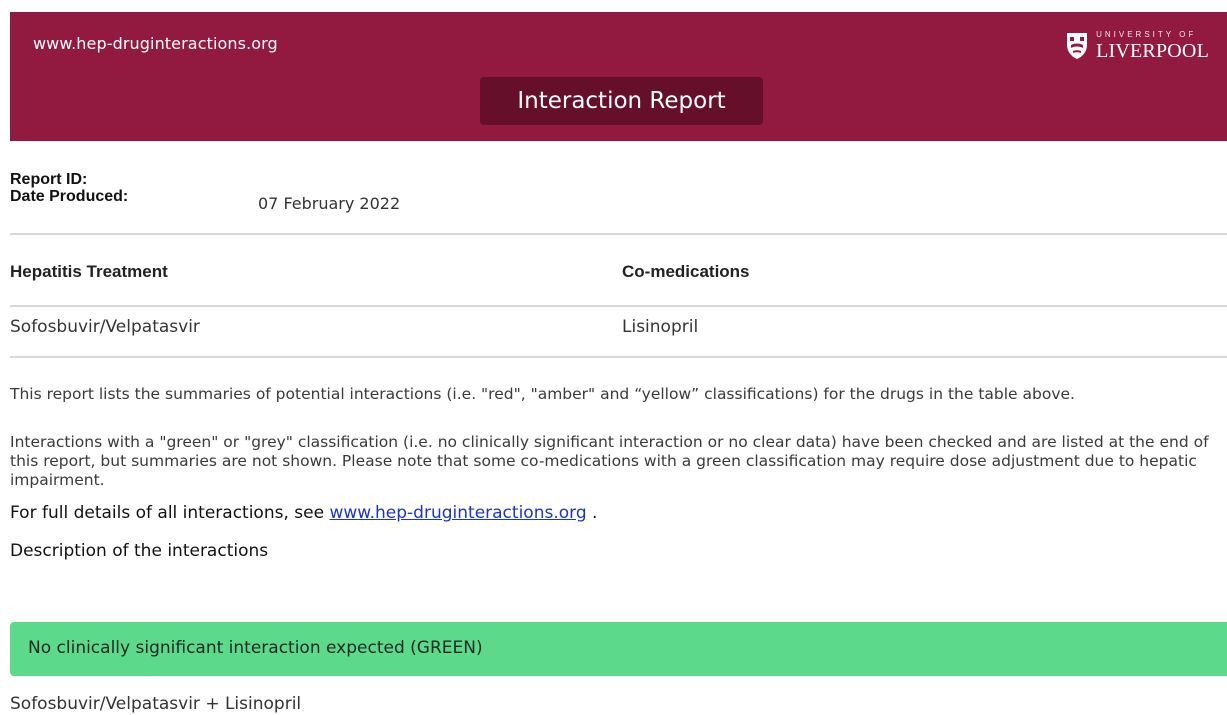  What do you see at coordinates (592, 513) in the screenshot?
I see `full-details-suffix: .` at bounding box center [592, 513].